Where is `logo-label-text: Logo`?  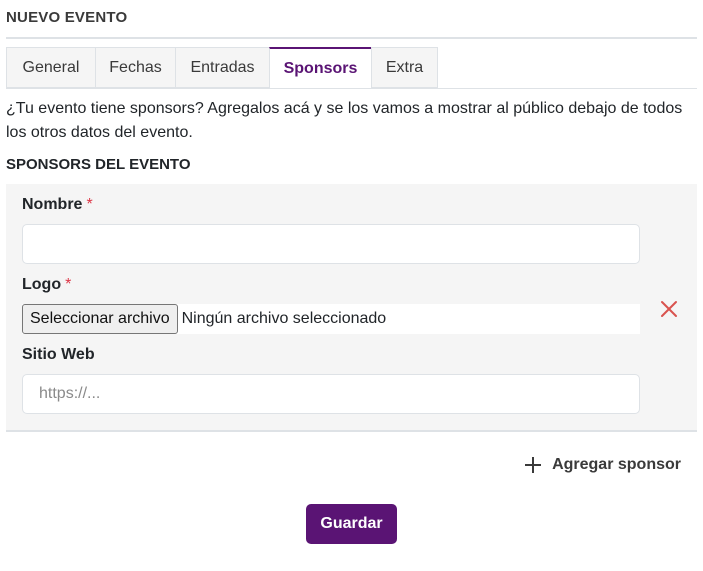
logo-label-text: Logo is located at coordinates (42, 284).